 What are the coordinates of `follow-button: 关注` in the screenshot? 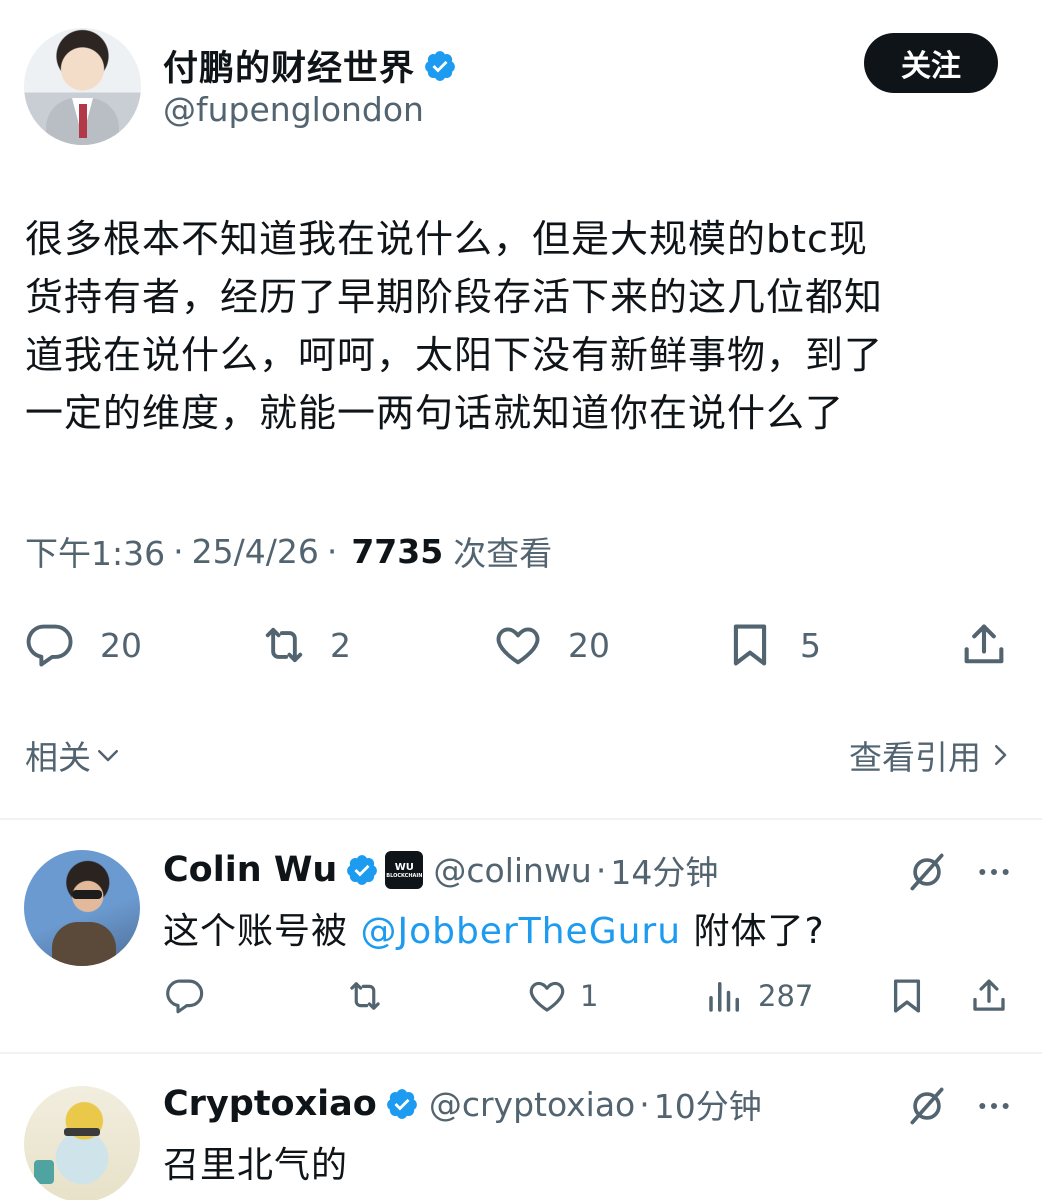 It's located at (931, 63).